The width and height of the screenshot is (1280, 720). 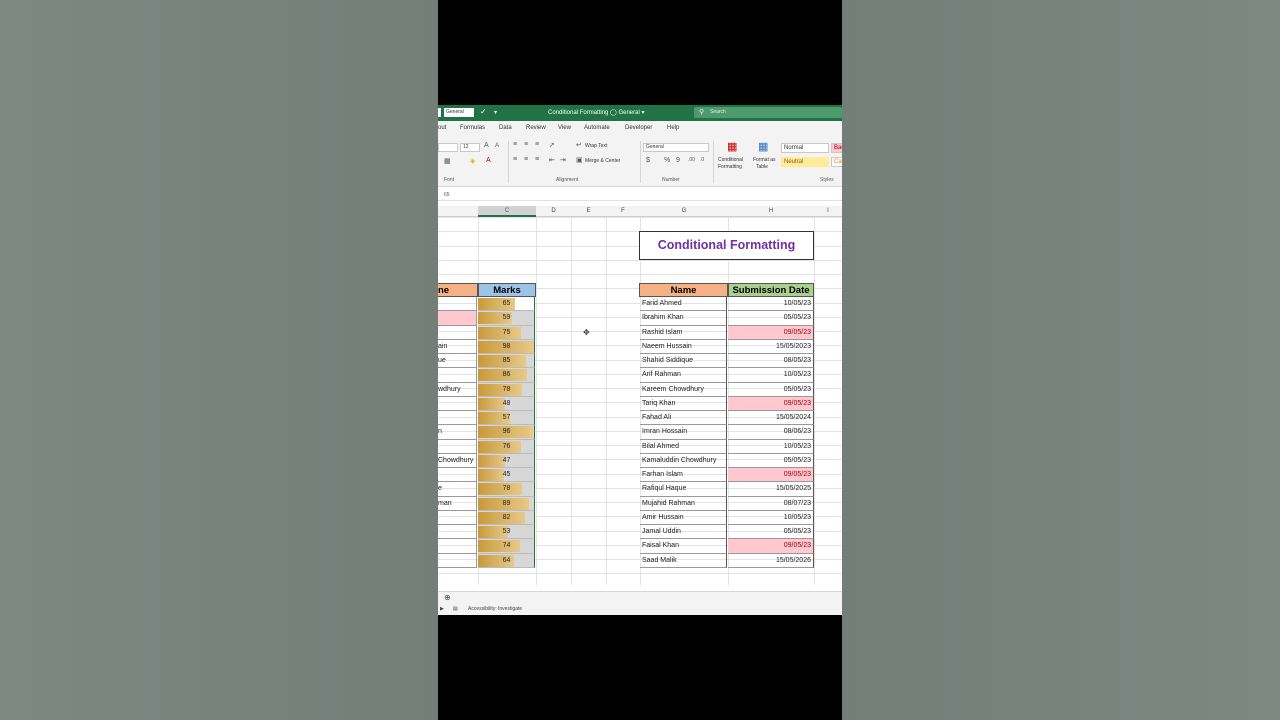 What do you see at coordinates (597, 128) in the screenshot?
I see `tab-automate: Automate` at bounding box center [597, 128].